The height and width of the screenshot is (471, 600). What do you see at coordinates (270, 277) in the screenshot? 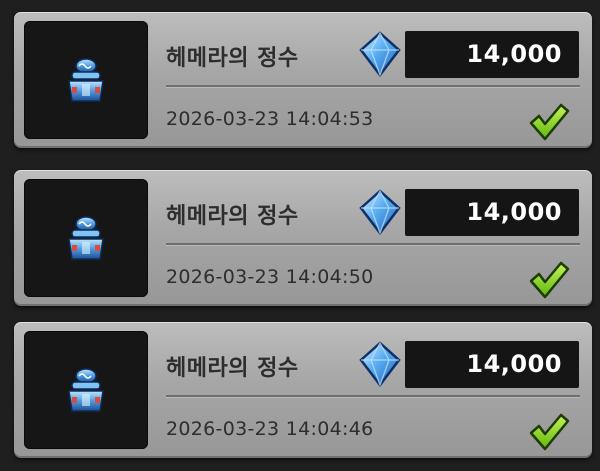
I see `purchase-timestamp: 2026-03-23 14:04:50` at bounding box center [270, 277].